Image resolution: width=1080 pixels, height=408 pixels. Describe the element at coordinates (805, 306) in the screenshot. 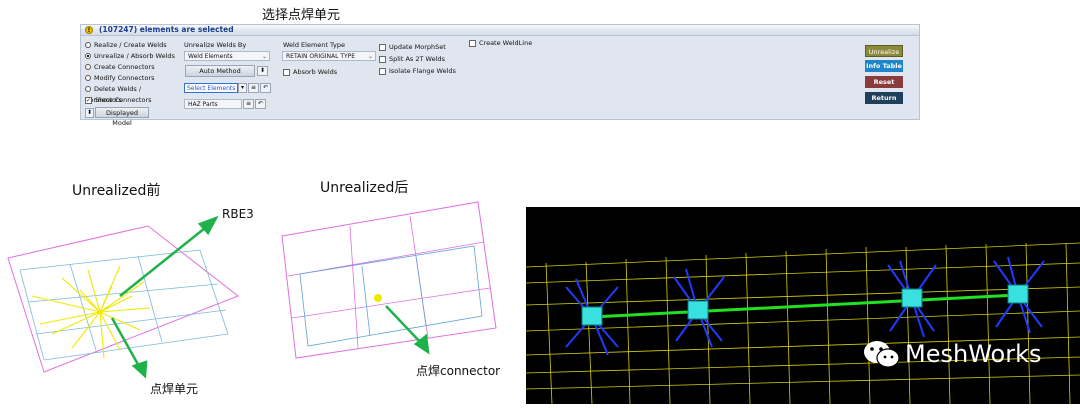

I see `weld-line` at that location.